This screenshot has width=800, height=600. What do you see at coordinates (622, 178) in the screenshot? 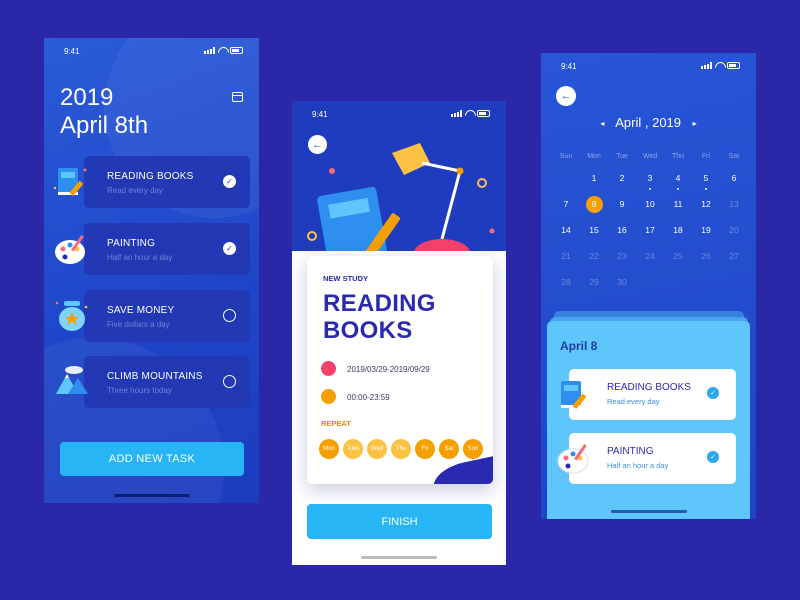
I see `calendar-day: 2` at bounding box center [622, 178].